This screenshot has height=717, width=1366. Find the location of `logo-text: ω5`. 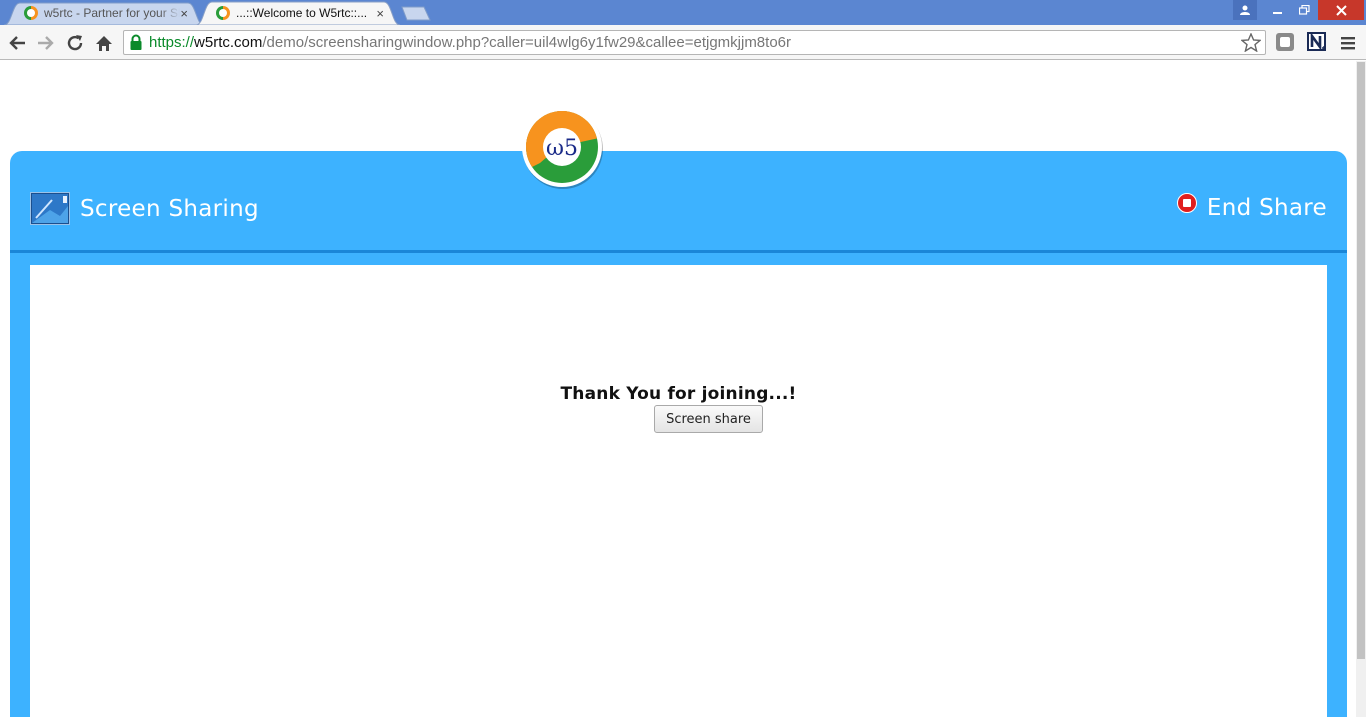

logo-text: ω5 is located at coordinates (562, 148).